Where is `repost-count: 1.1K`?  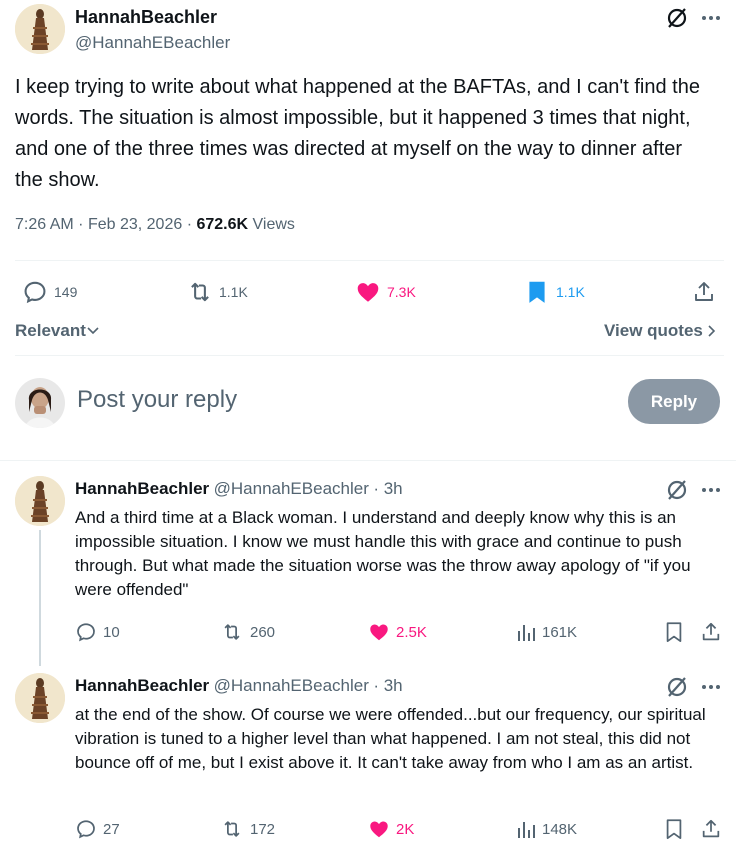
repost-count: 1.1K is located at coordinates (233, 292).